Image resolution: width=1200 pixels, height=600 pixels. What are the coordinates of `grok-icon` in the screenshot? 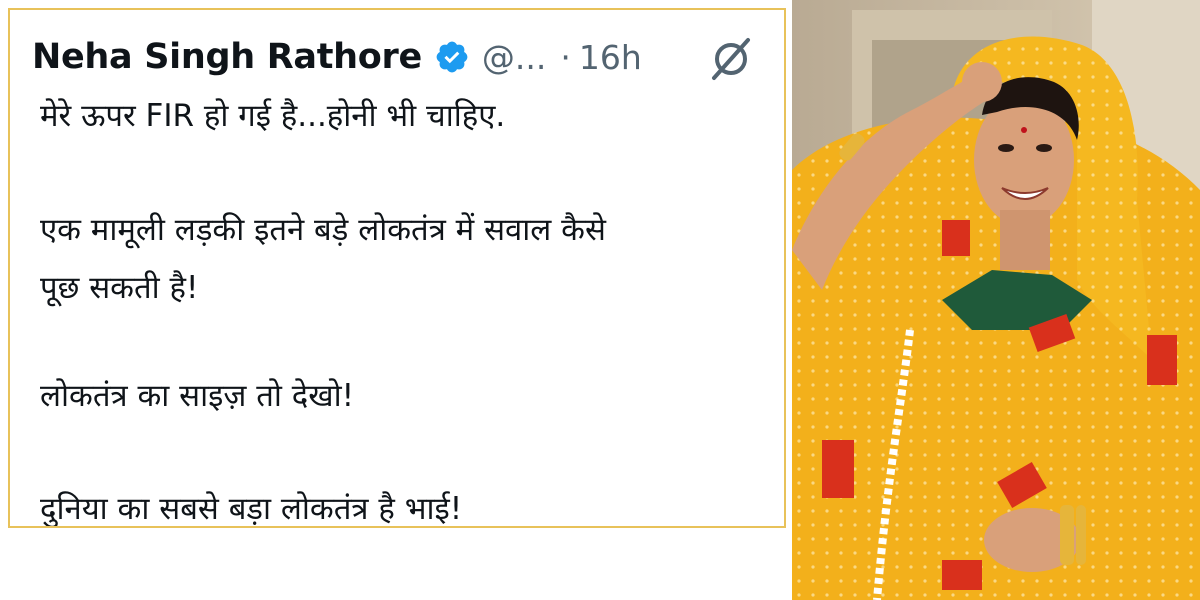 It's located at (731, 59).